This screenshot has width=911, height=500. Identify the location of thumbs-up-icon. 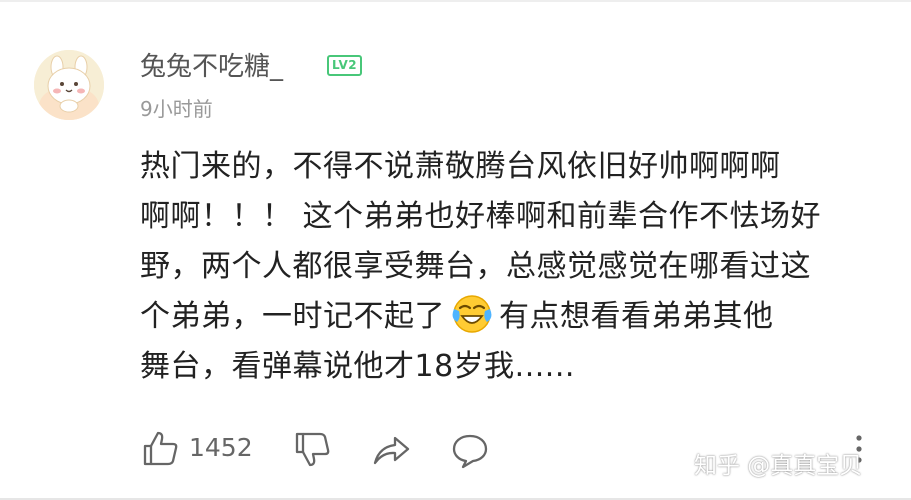
(160, 448).